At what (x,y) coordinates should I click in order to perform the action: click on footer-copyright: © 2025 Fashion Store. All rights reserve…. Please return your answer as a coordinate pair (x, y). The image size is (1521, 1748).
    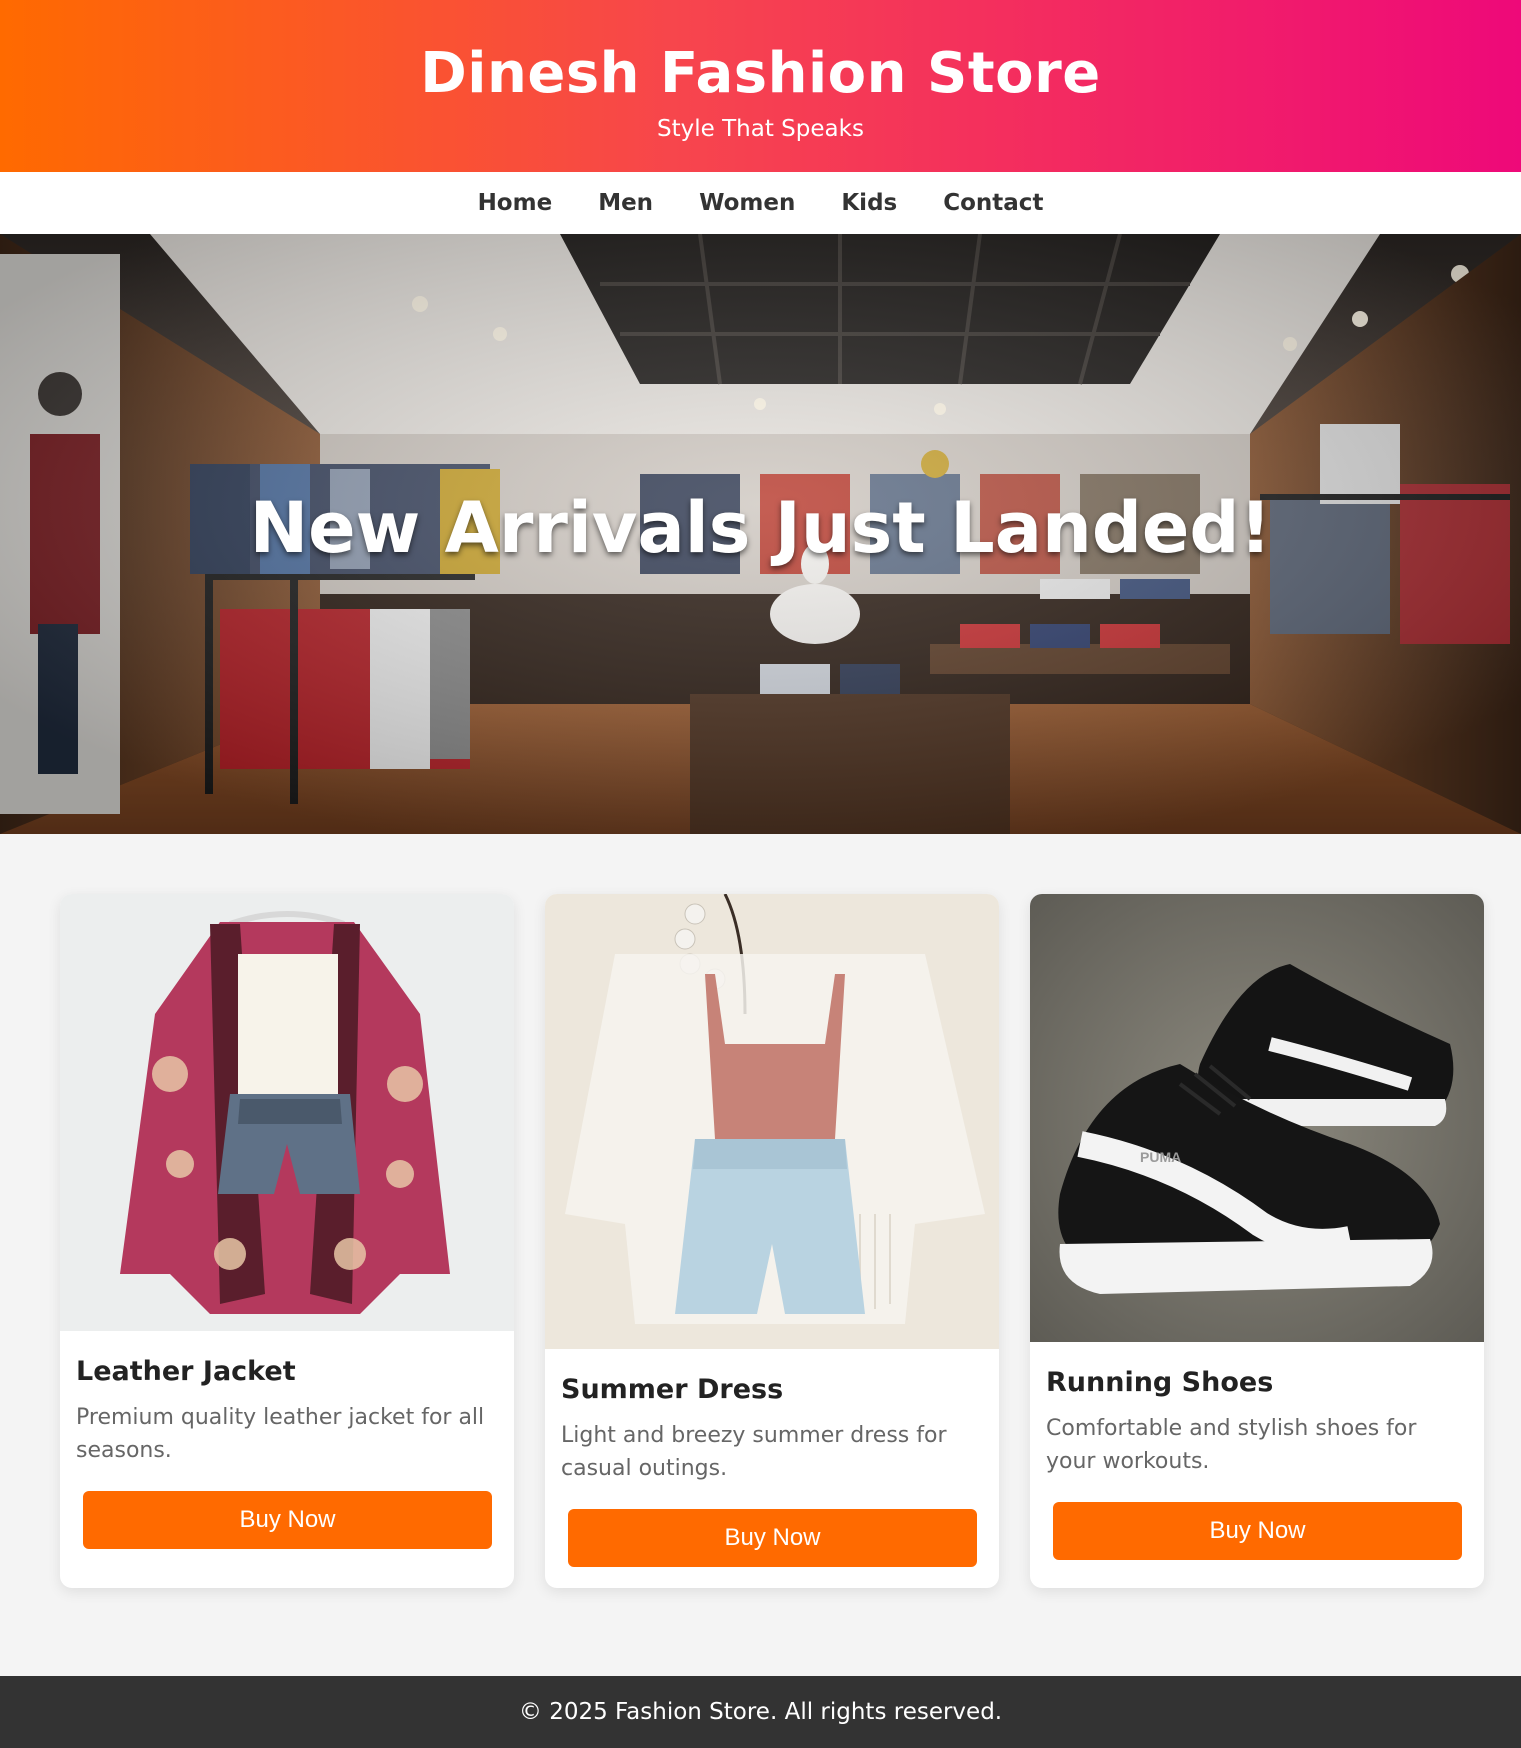
    Looking at the image, I should click on (760, 1712).